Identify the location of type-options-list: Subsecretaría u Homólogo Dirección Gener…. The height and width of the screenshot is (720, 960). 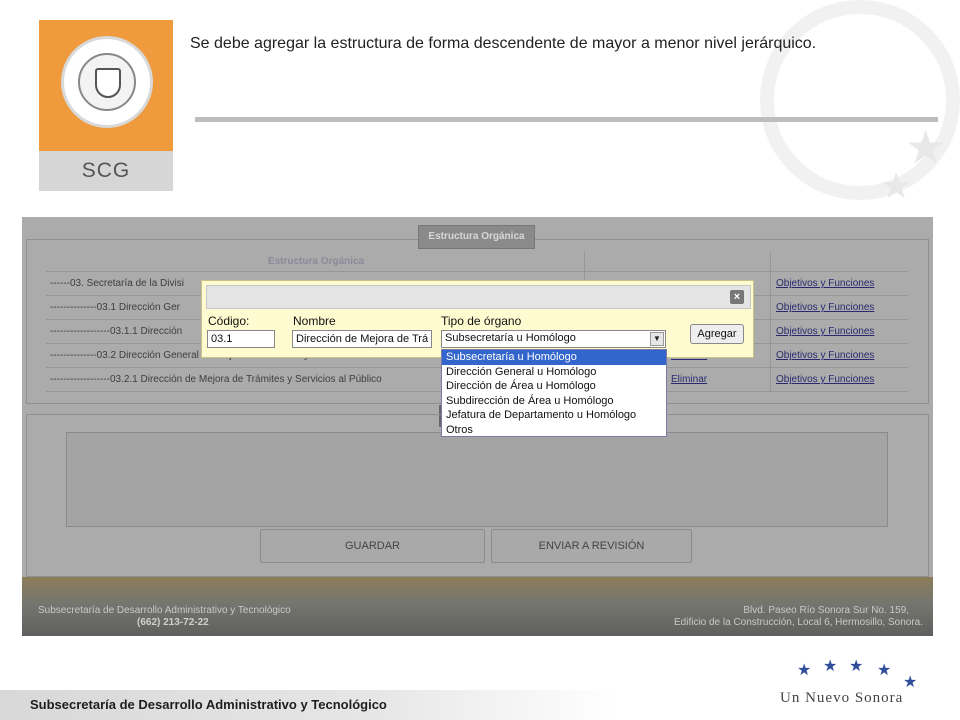
(554, 393).